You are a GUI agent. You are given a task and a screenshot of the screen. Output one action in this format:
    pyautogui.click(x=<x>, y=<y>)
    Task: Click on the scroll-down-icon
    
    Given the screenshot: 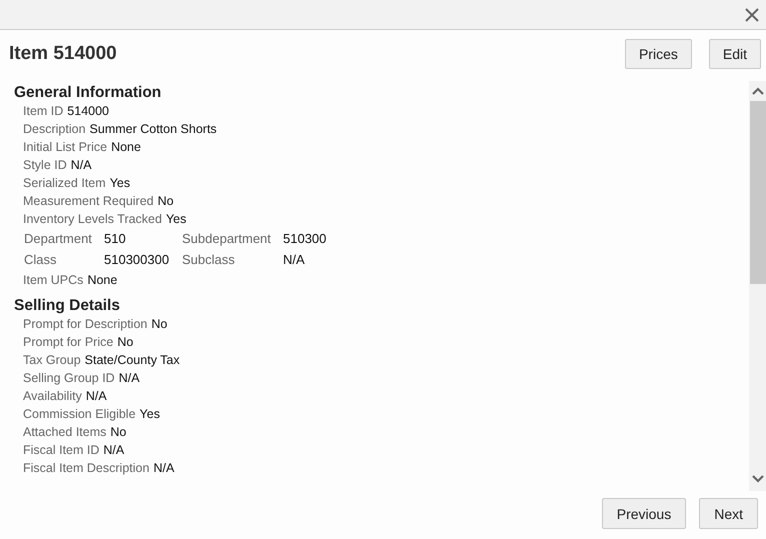 What is the action you would take?
    pyautogui.click(x=758, y=479)
    